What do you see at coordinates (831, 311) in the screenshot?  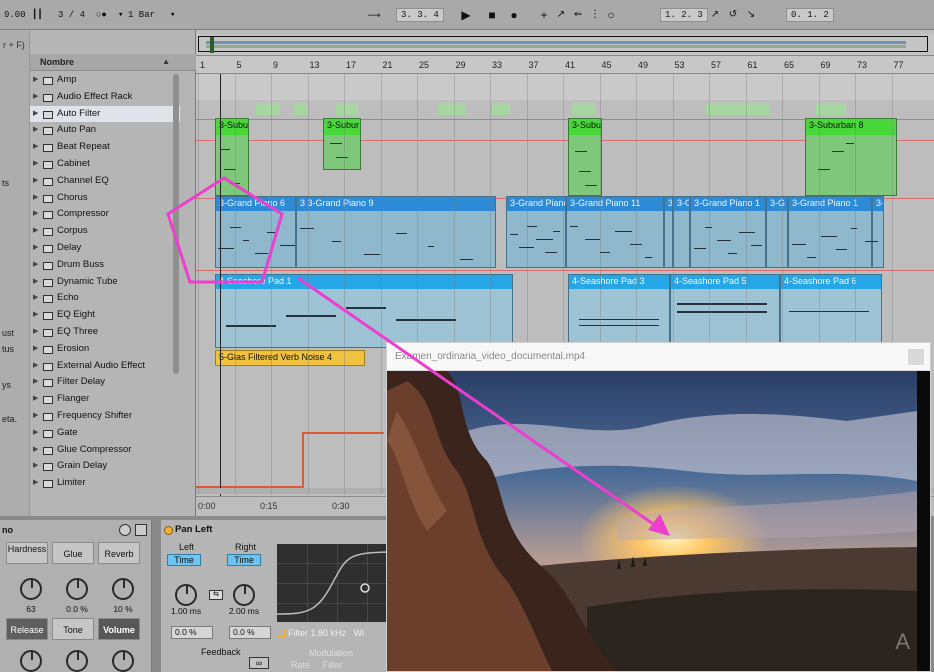 I see `clip-seashore-pad: 4-Seashore Pad 6` at bounding box center [831, 311].